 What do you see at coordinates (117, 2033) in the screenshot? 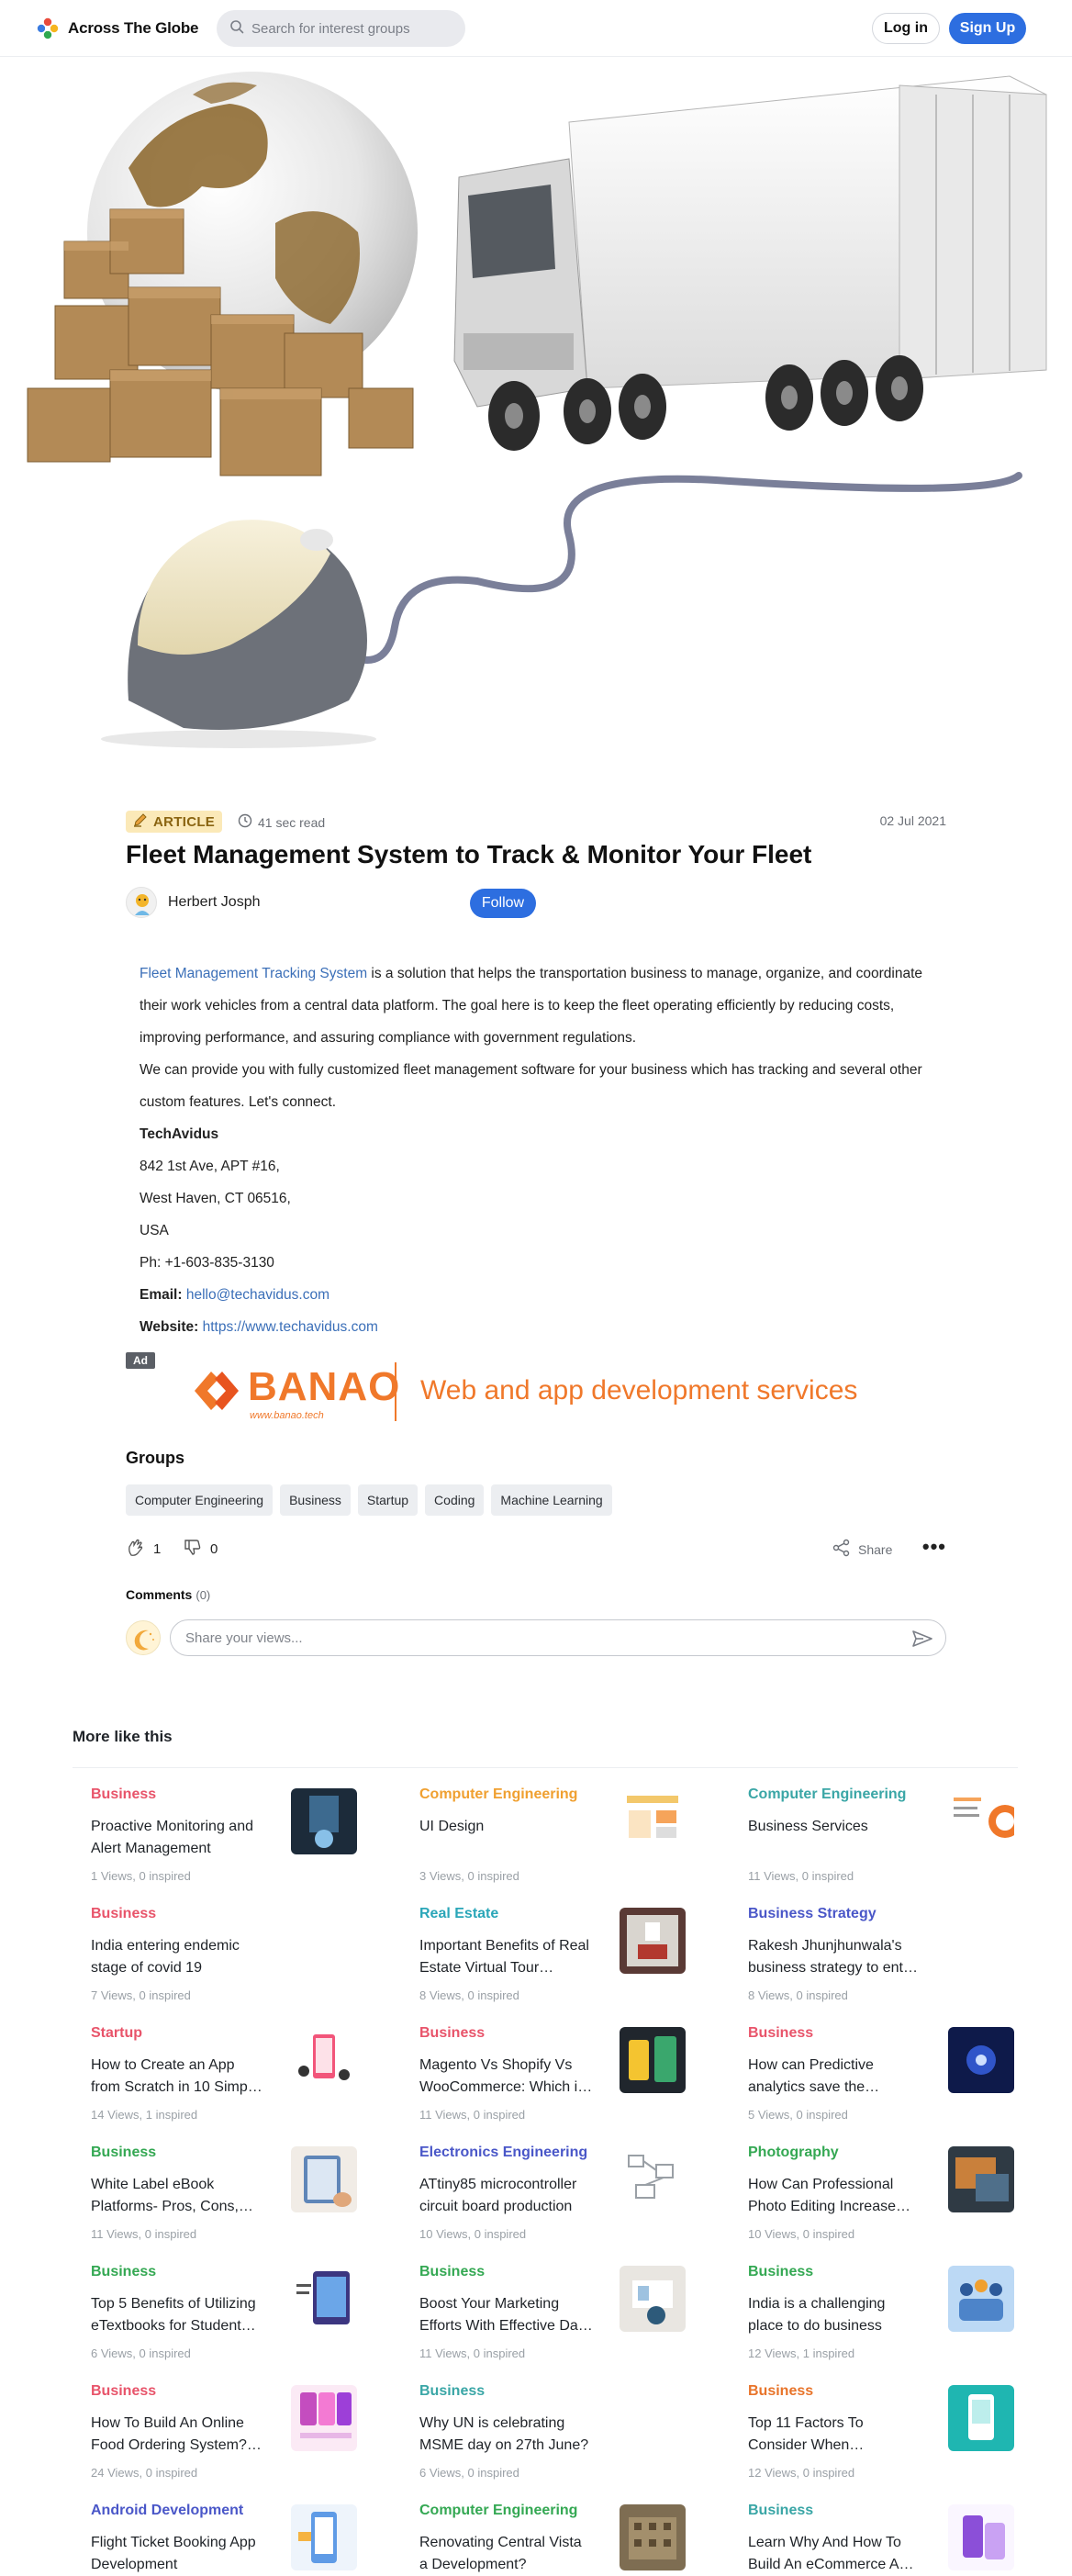
I see `card-category: Startup` at bounding box center [117, 2033].